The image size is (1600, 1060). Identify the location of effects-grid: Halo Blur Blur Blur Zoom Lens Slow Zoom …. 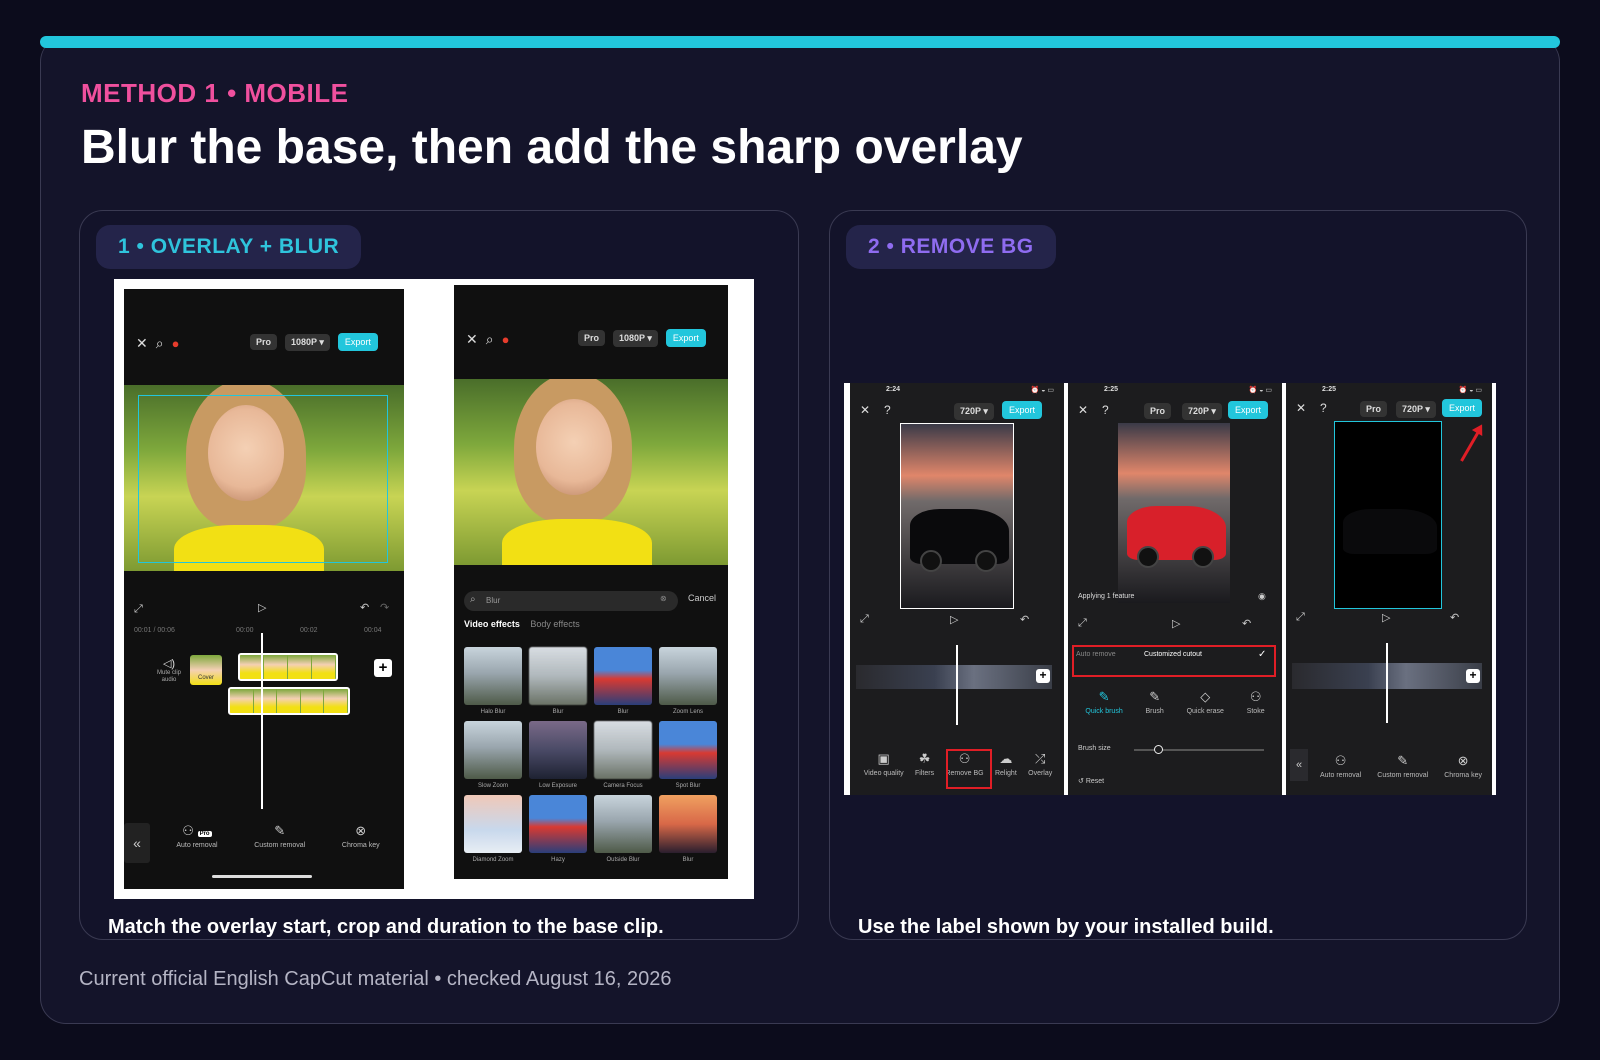
(591, 755).